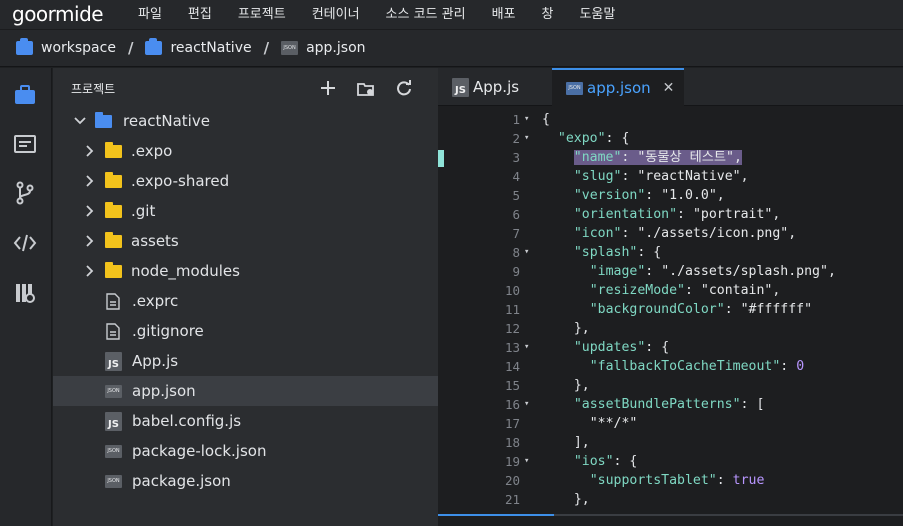 This screenshot has height=526, width=903. I want to click on tree-folder-git: .git, so click(245, 211).